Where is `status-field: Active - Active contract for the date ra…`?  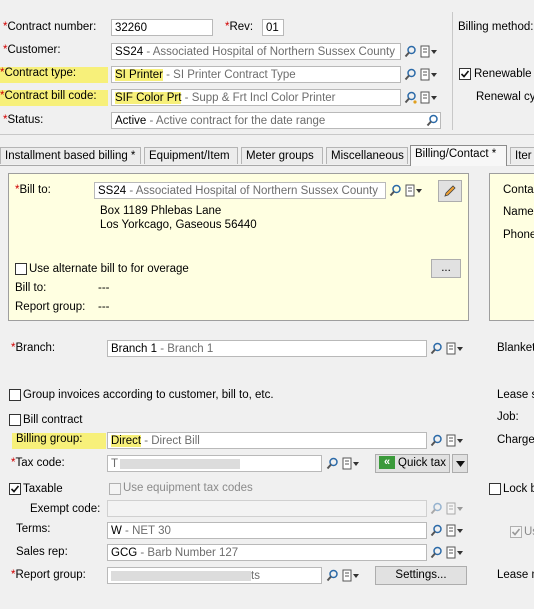
status-field: Active - Active contract for the date ra… is located at coordinates (276, 120).